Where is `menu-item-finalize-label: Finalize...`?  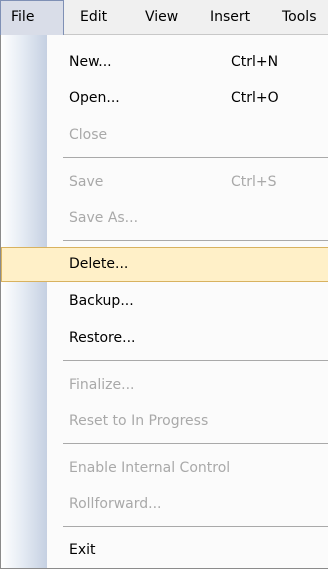
menu-item-finalize-label: Finalize... is located at coordinates (102, 385).